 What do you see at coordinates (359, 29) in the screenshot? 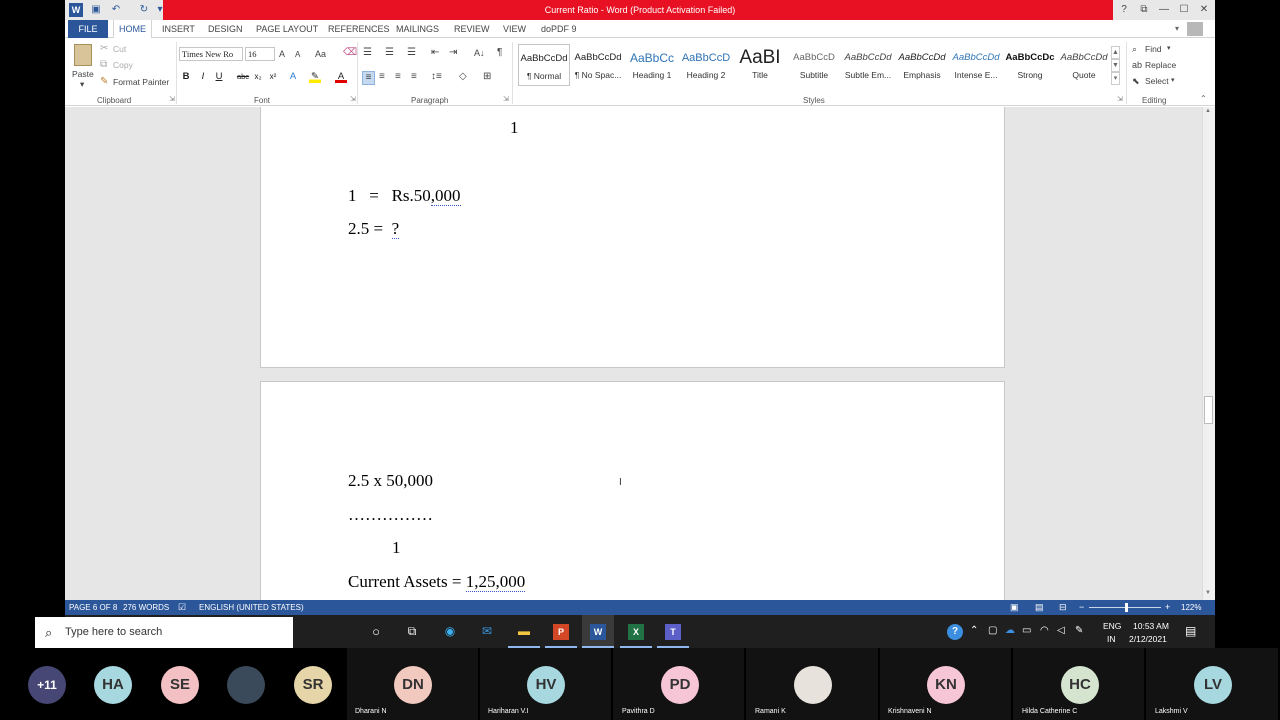
I see `tab-references: REFERENCES` at bounding box center [359, 29].